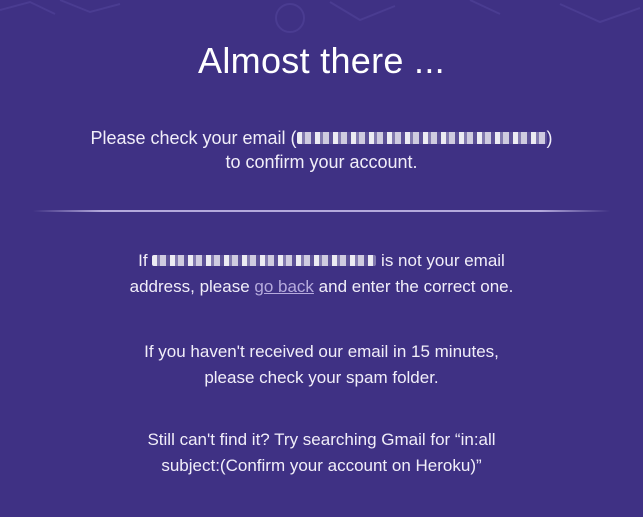 This screenshot has height=517, width=643. Describe the element at coordinates (321, 377) in the screenshot. I see `spam-line-2: please check your spam folder.` at that location.